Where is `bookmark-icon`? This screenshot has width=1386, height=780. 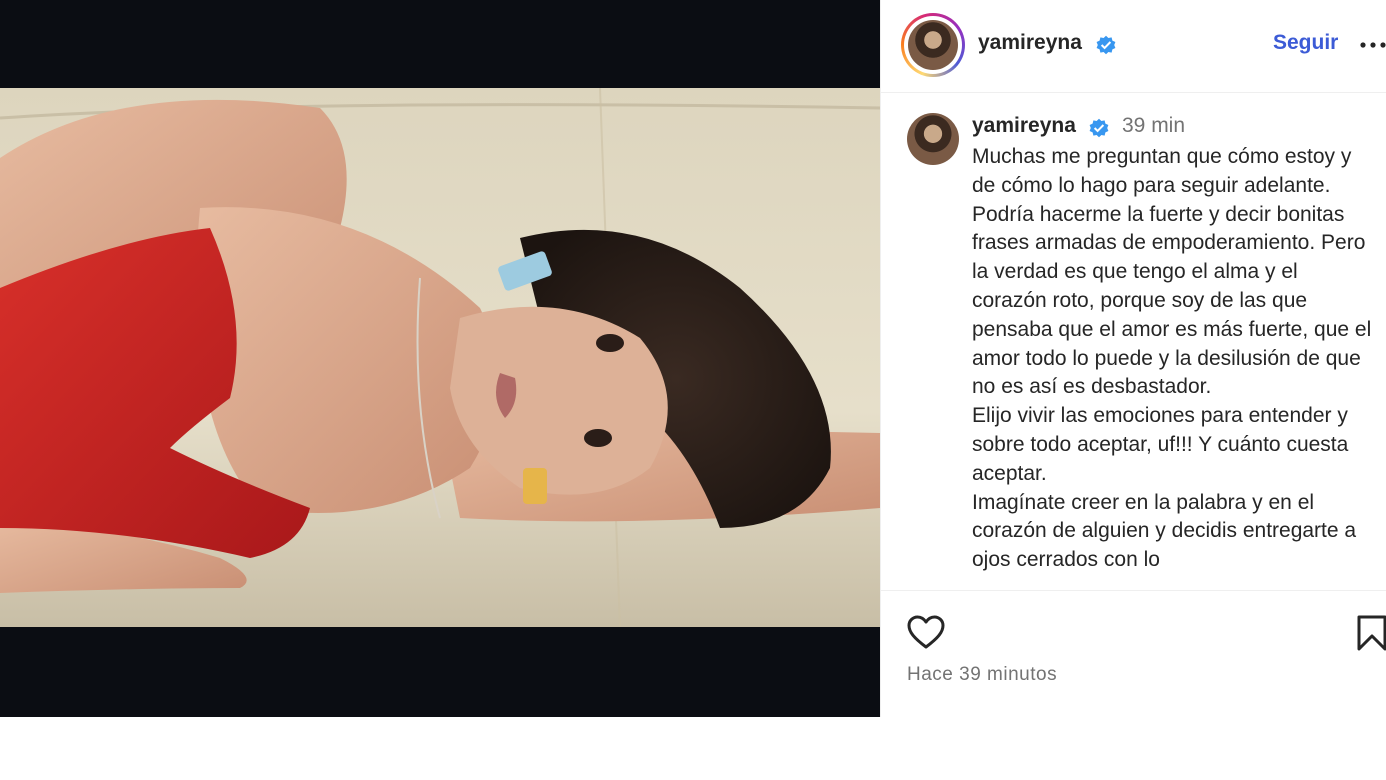 bookmark-icon is located at coordinates (1371, 633).